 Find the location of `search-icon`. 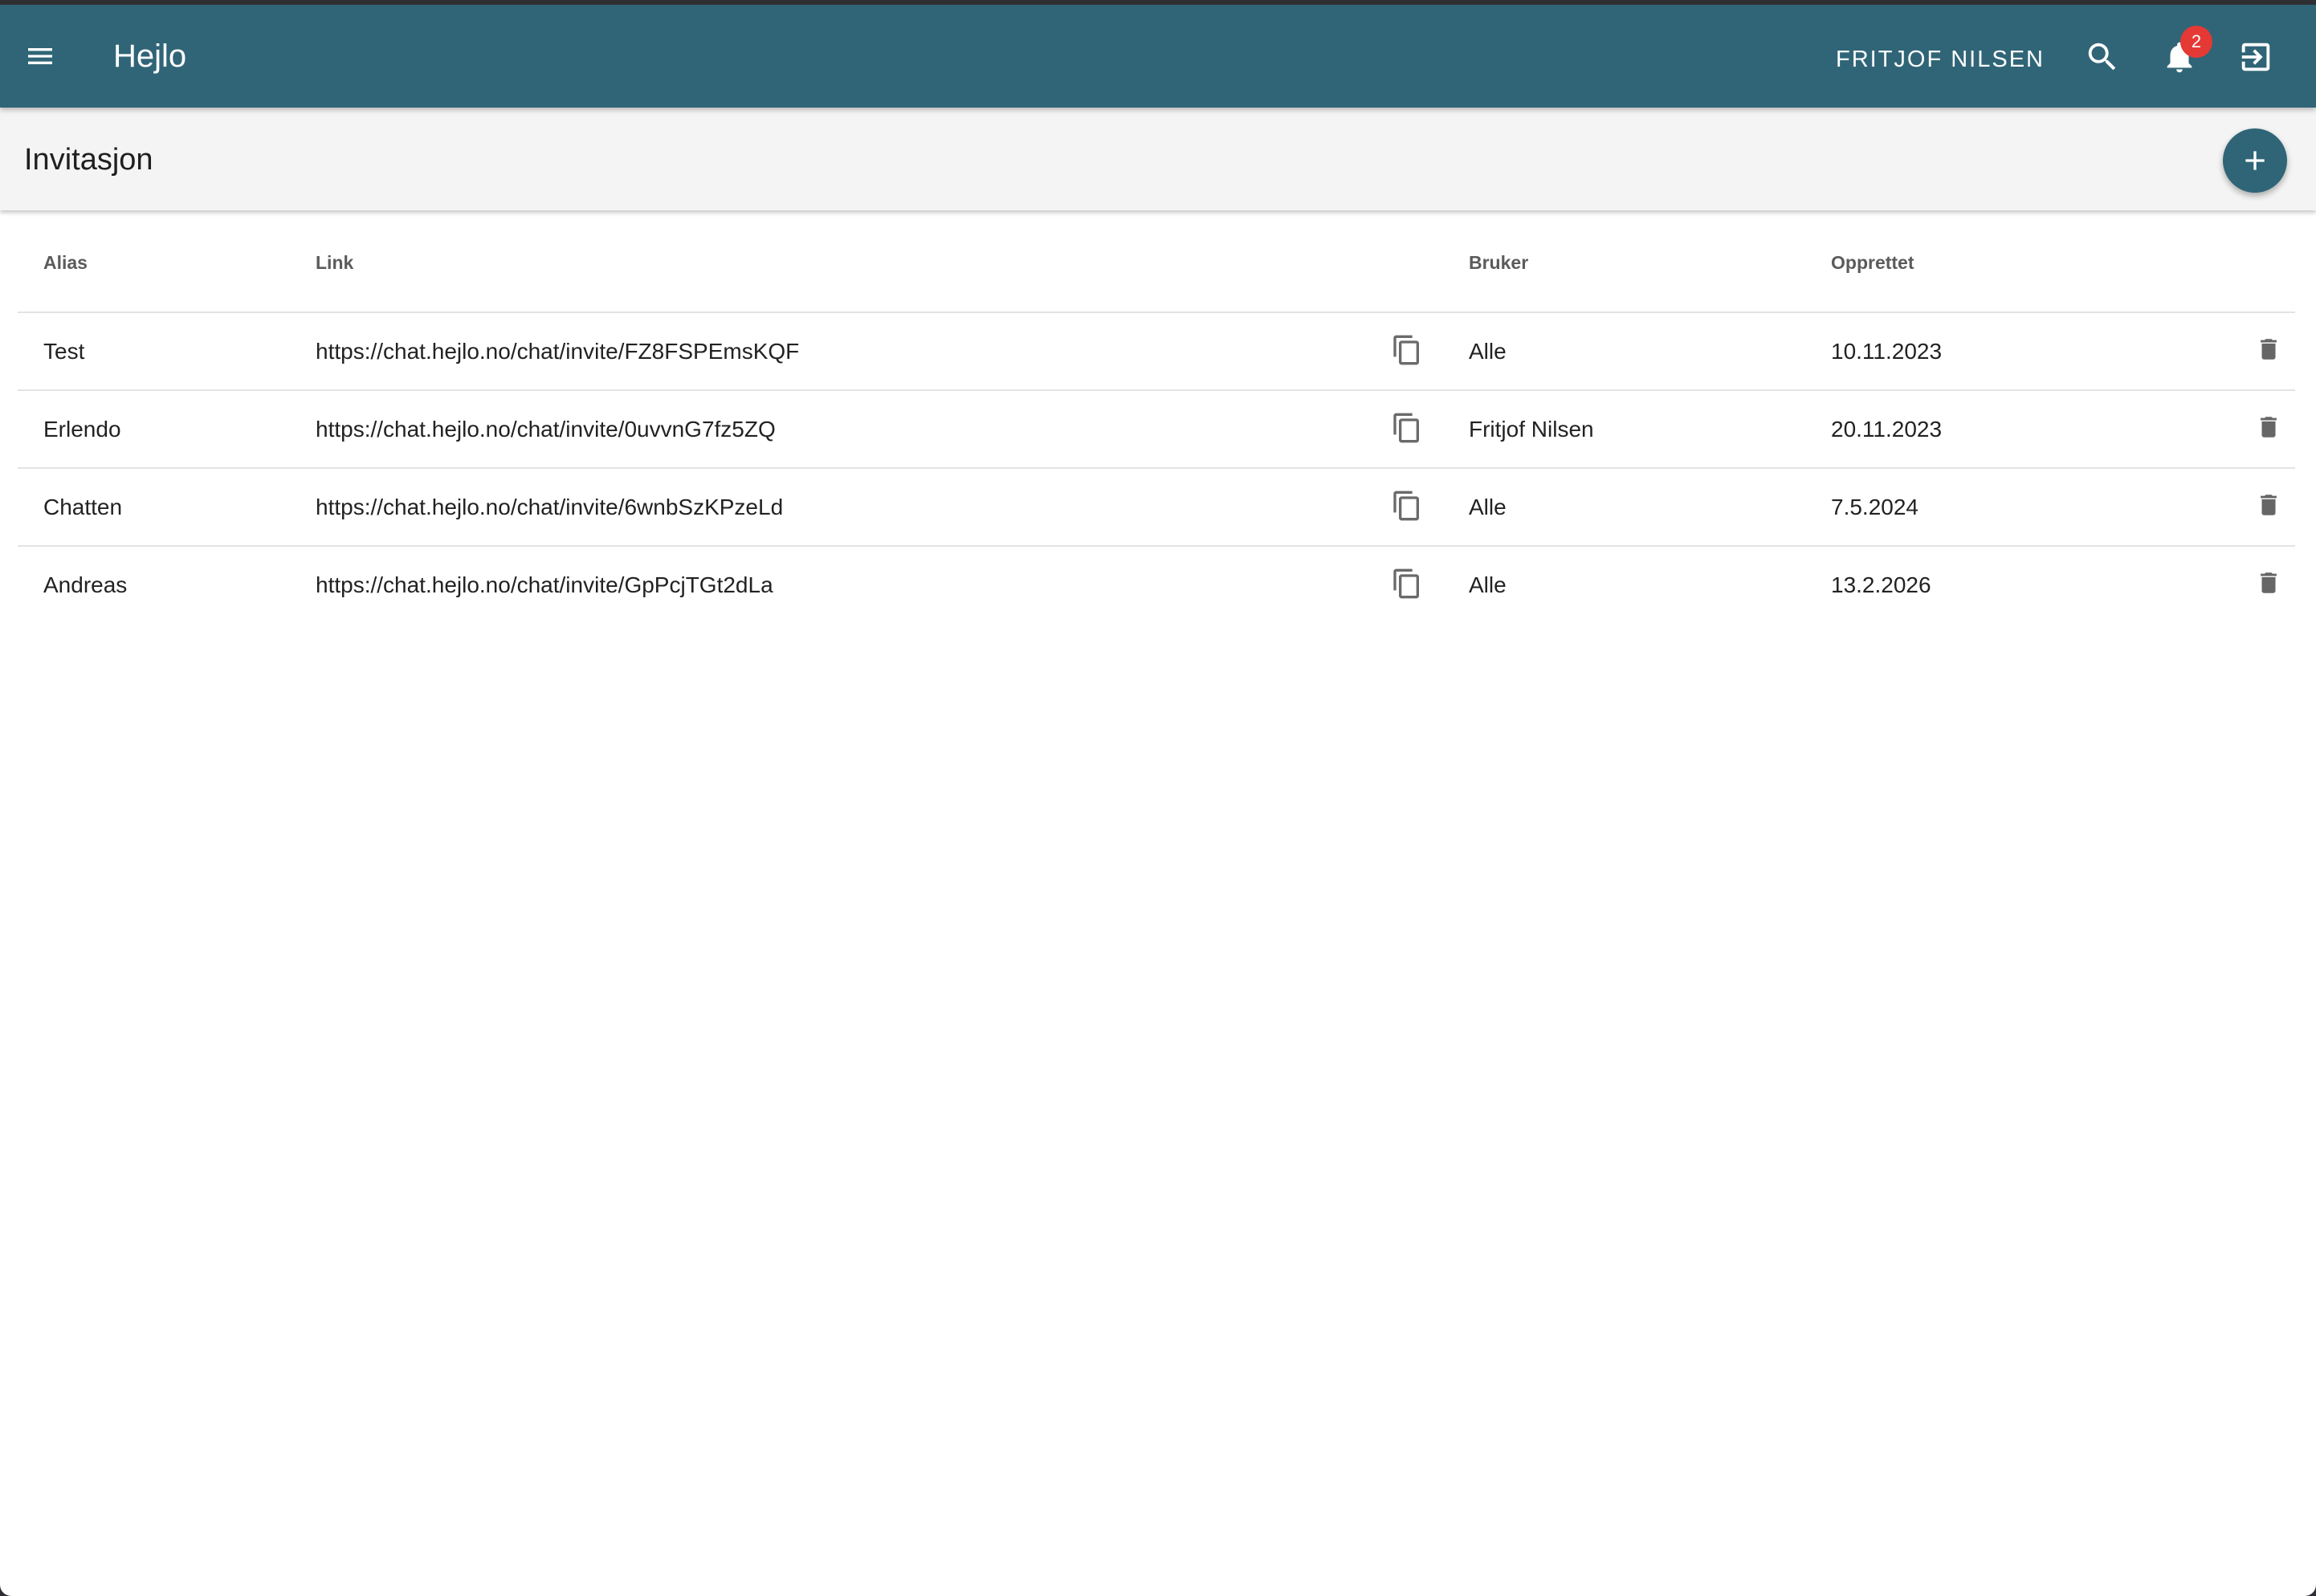

search-icon is located at coordinates (2102, 57).